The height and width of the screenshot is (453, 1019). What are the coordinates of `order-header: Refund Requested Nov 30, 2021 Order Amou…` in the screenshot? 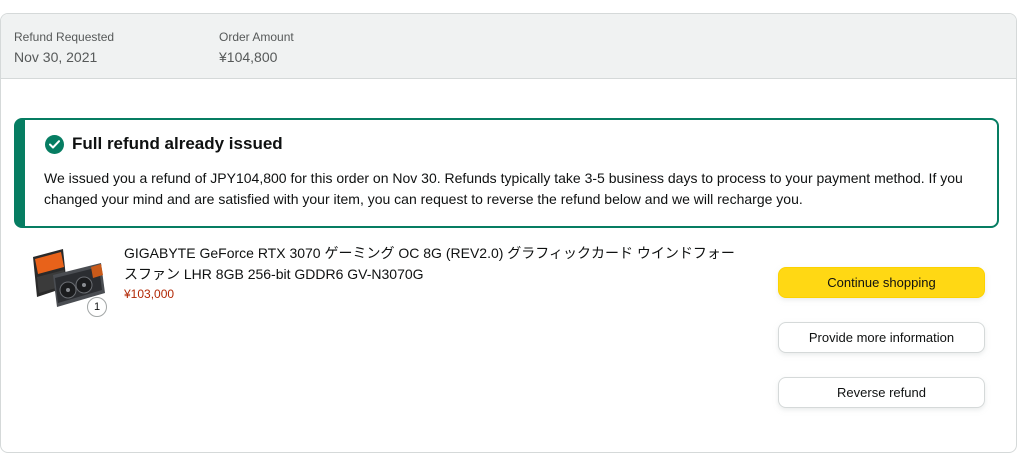 It's located at (508, 46).